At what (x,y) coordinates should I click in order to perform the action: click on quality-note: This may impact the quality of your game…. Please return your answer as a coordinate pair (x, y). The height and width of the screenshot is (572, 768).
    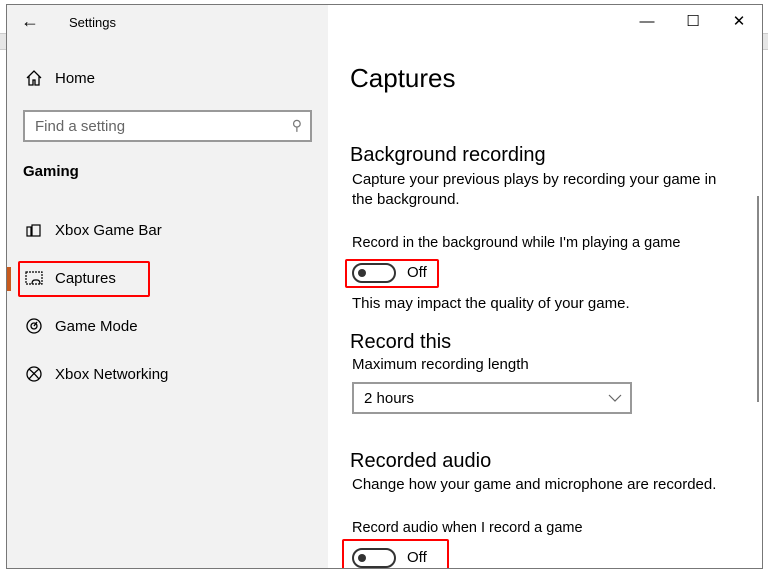
    Looking at the image, I should click on (491, 303).